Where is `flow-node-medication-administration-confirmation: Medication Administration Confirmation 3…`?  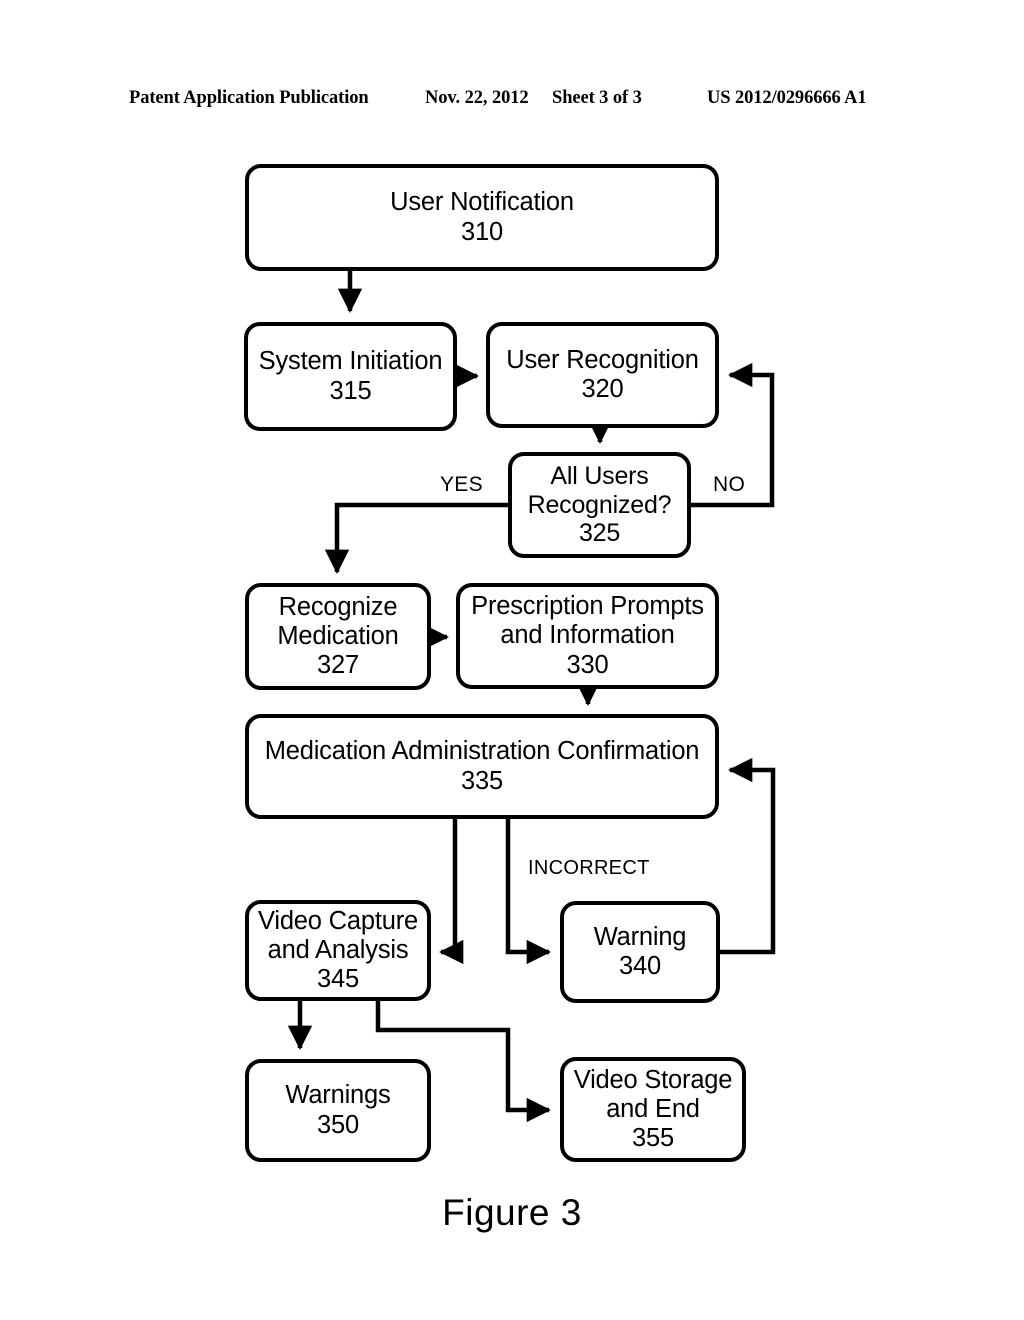 flow-node-medication-administration-confirmation: Medication Administration Confirmation 3… is located at coordinates (482, 766).